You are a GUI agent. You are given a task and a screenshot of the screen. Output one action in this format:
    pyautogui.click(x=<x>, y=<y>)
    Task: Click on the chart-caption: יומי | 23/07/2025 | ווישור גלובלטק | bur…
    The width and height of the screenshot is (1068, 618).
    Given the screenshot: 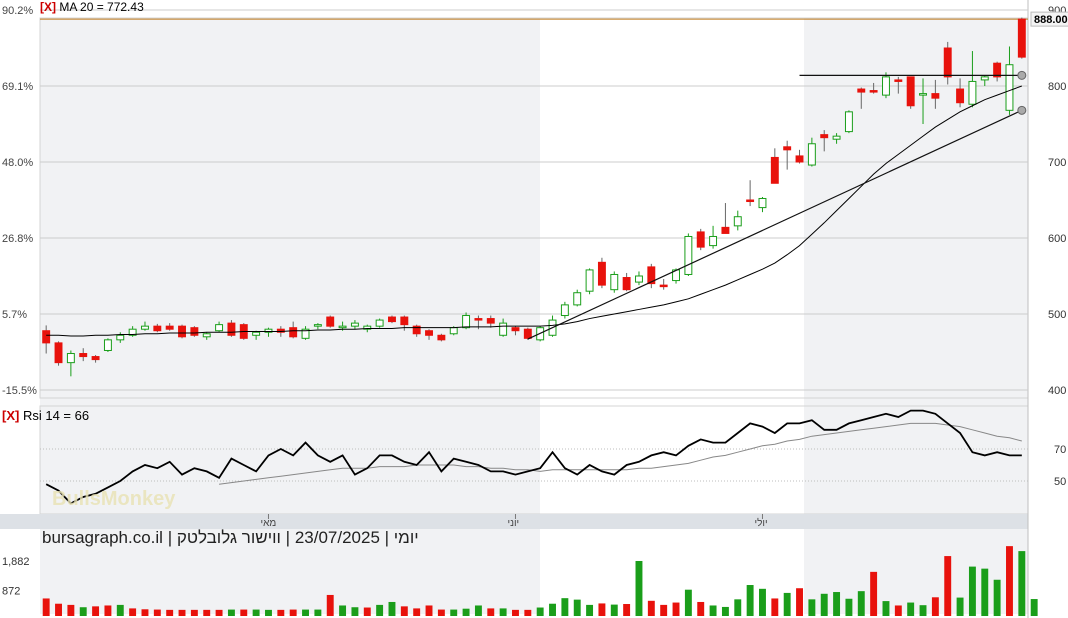 What is the action you would take?
    pyautogui.click(x=230, y=537)
    